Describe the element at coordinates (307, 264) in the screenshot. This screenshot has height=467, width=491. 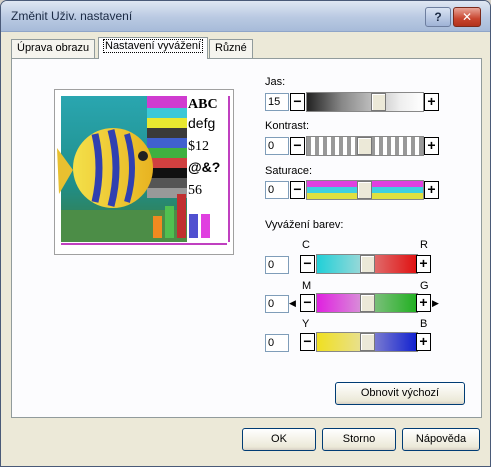
I see `cyan-red-minus-button: −` at that location.